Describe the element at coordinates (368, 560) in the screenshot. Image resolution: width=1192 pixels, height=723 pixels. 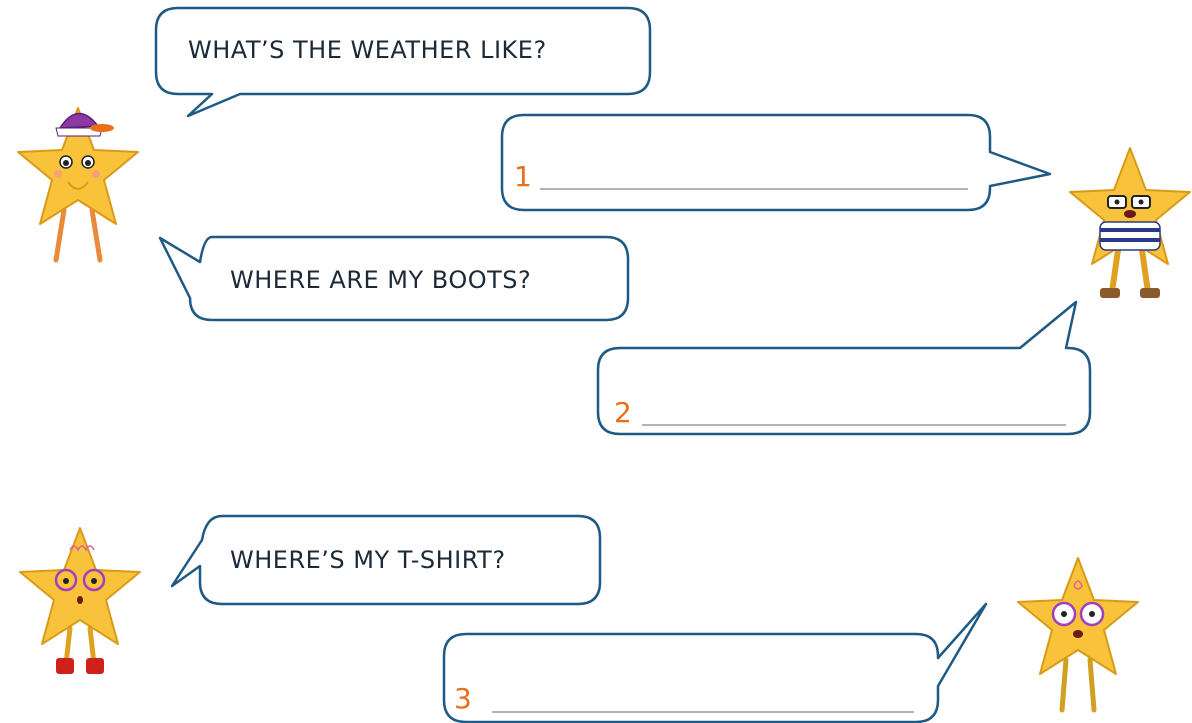
I see `question-3-text: WHERE’S MY T-SHIRT?` at that location.